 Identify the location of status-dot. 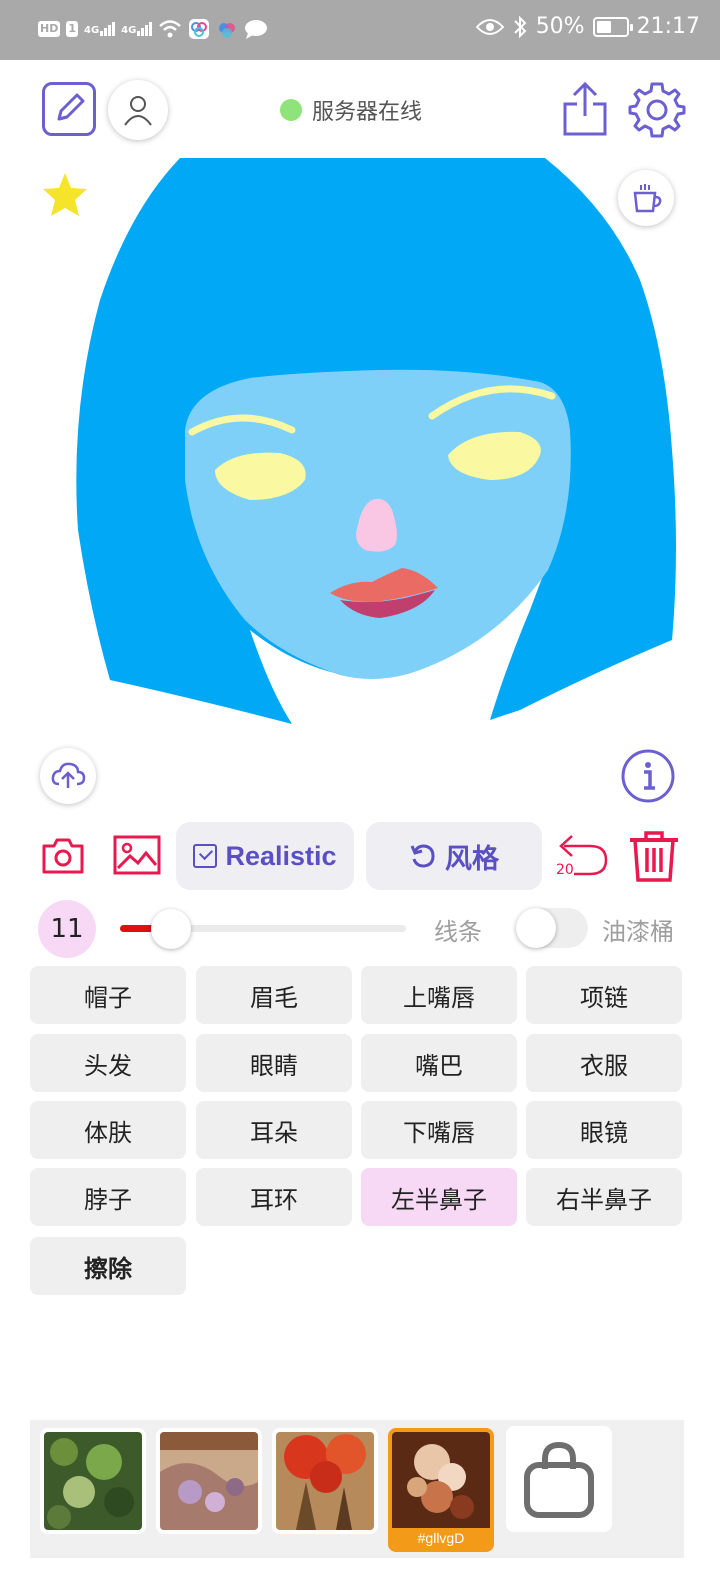
(291, 110).